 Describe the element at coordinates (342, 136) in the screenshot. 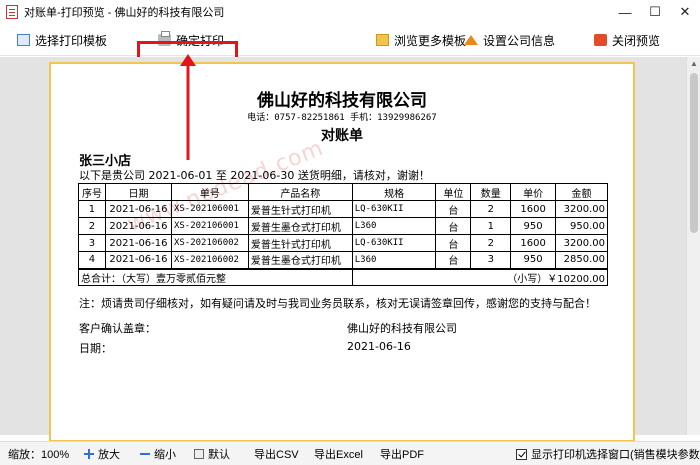

I see `document-title: 对账单` at that location.